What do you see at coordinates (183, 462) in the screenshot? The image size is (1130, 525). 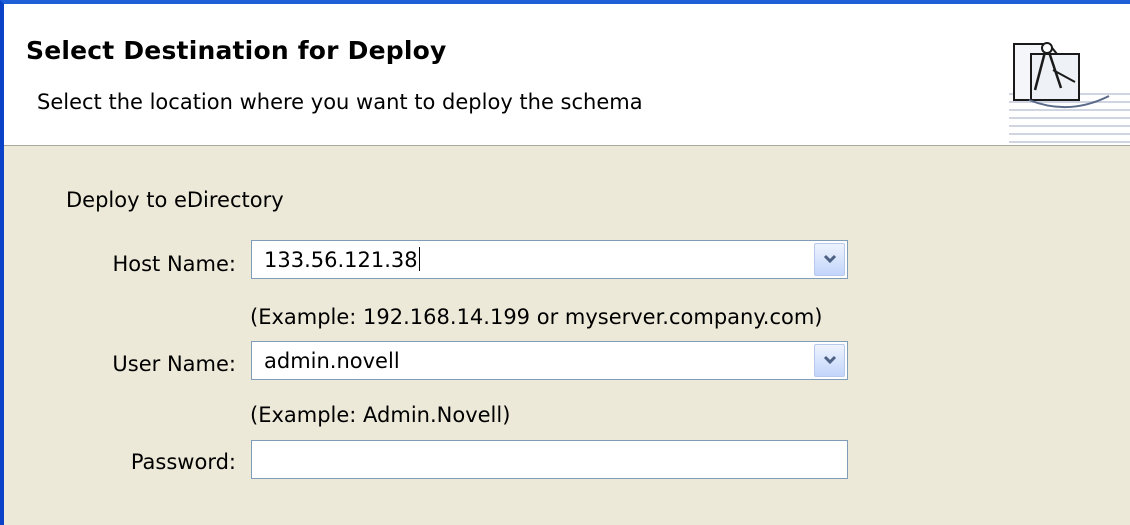 I see `password-label: Password:` at bounding box center [183, 462].